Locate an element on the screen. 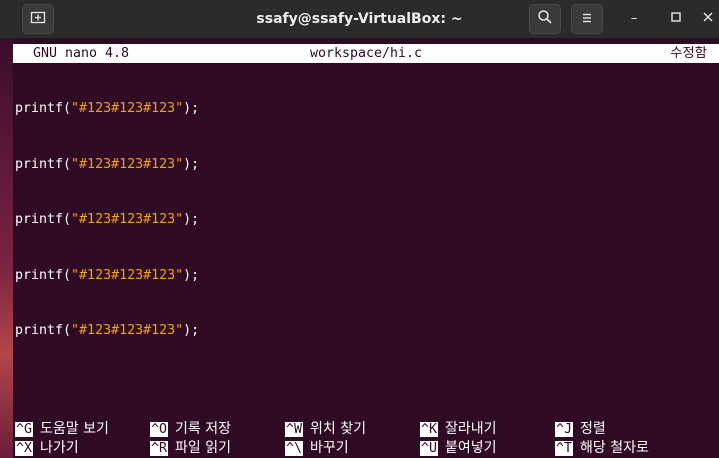 This screenshot has height=458, width=719. close-icon is located at coordinates (708, 18).